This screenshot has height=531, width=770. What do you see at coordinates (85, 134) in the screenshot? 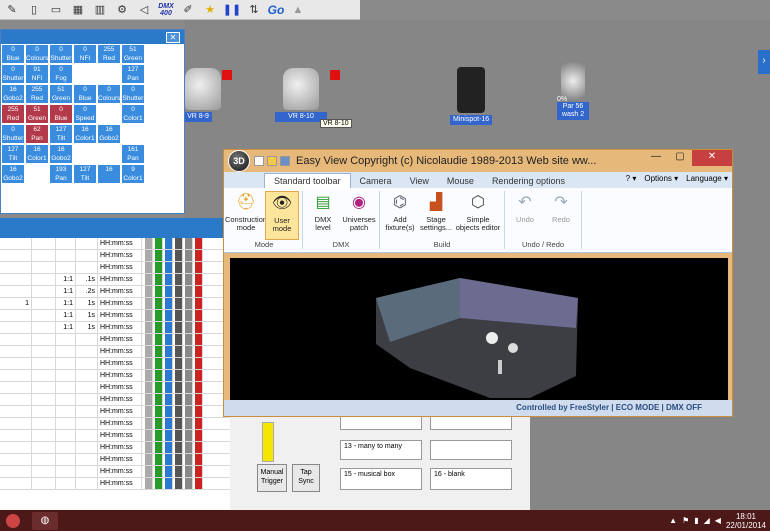
I see `dmx-cell: 16 Color1` at bounding box center [85, 134].